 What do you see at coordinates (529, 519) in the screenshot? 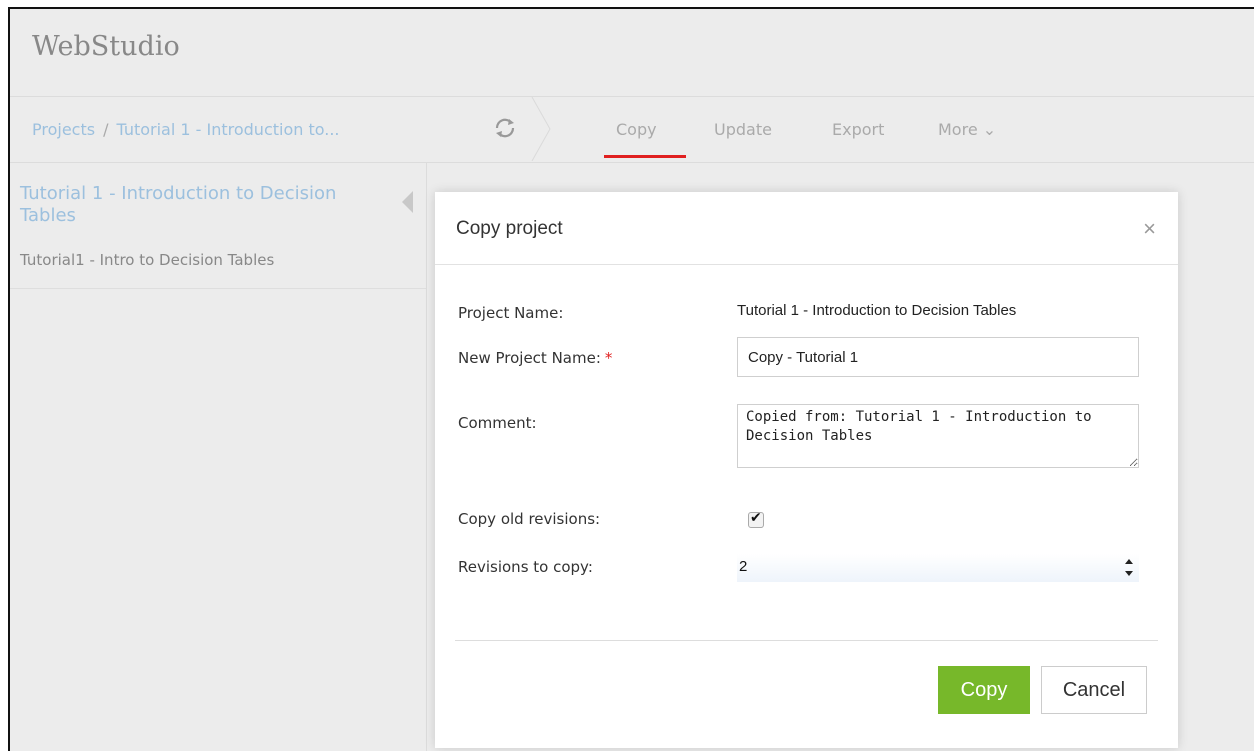
I see `copy-old-revisions-label: Copy old revisions:` at bounding box center [529, 519].